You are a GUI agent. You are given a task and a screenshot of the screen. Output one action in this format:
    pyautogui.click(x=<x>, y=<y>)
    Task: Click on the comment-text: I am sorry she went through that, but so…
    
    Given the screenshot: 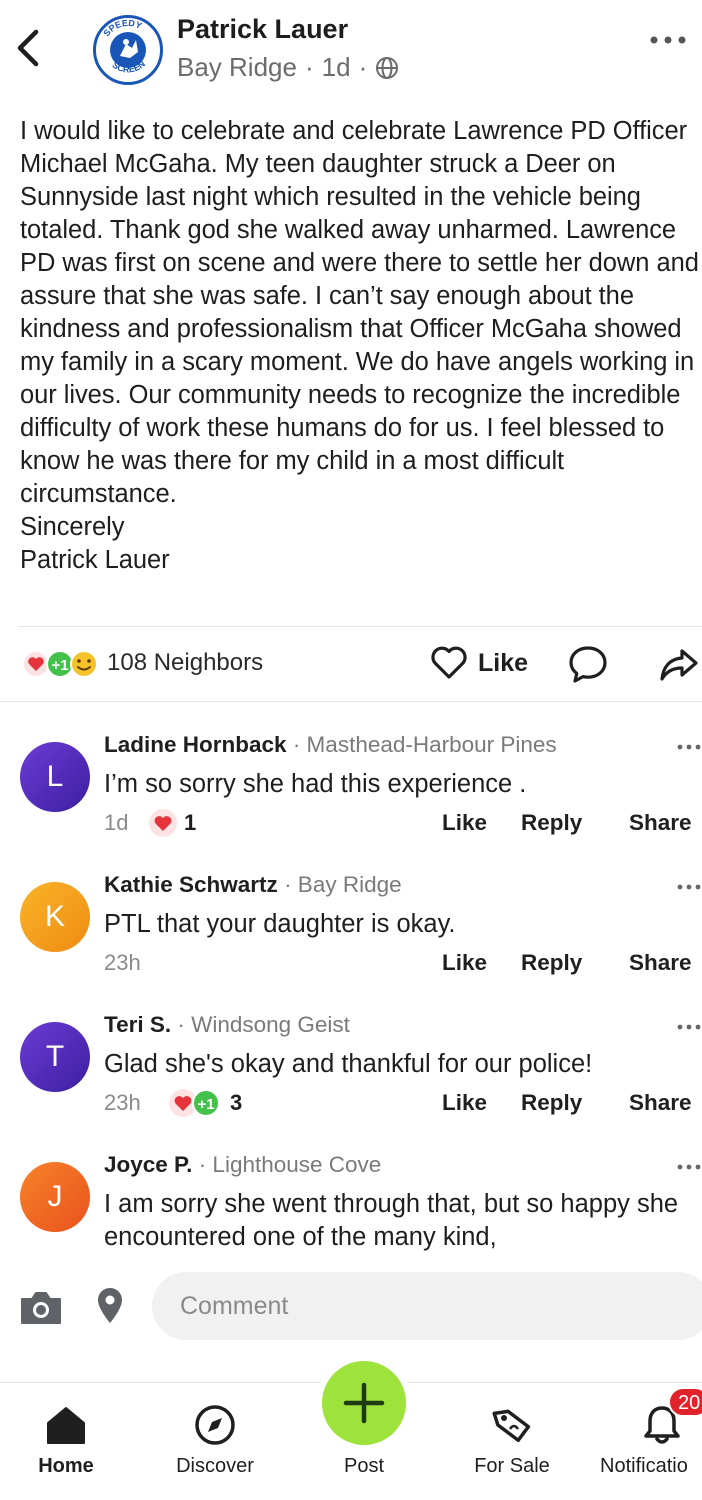 What is the action you would take?
    pyautogui.click(x=391, y=1220)
    